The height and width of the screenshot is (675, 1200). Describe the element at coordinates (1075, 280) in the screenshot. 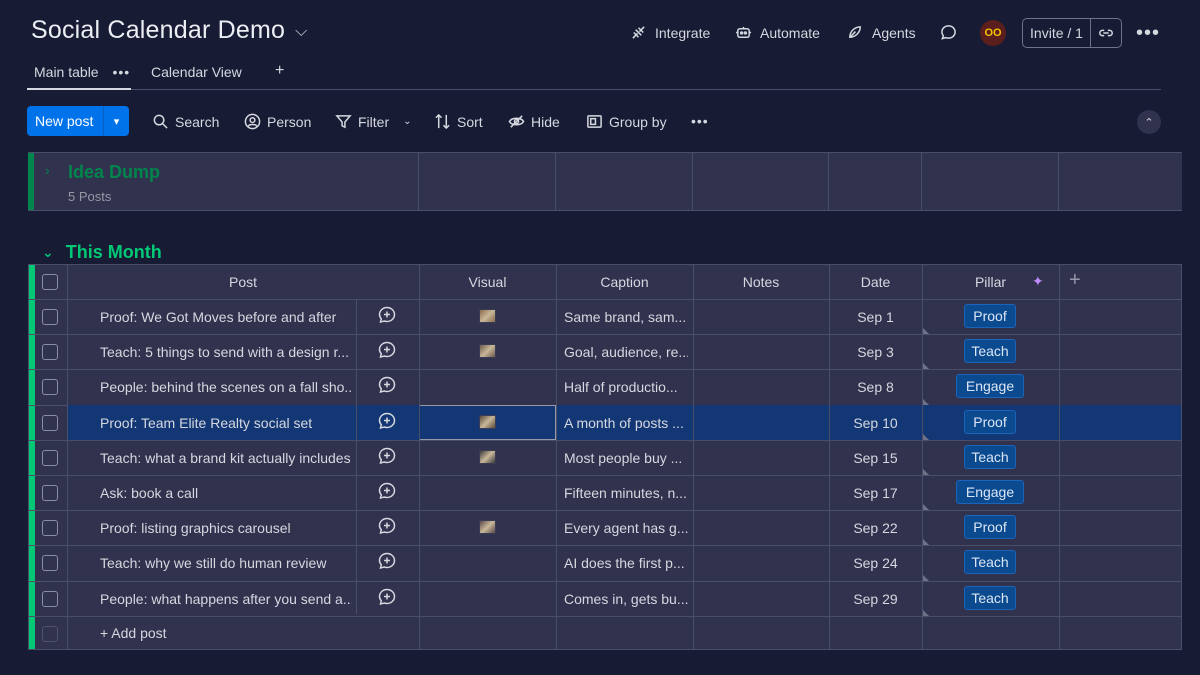

I see `add-column-icon: +` at that location.